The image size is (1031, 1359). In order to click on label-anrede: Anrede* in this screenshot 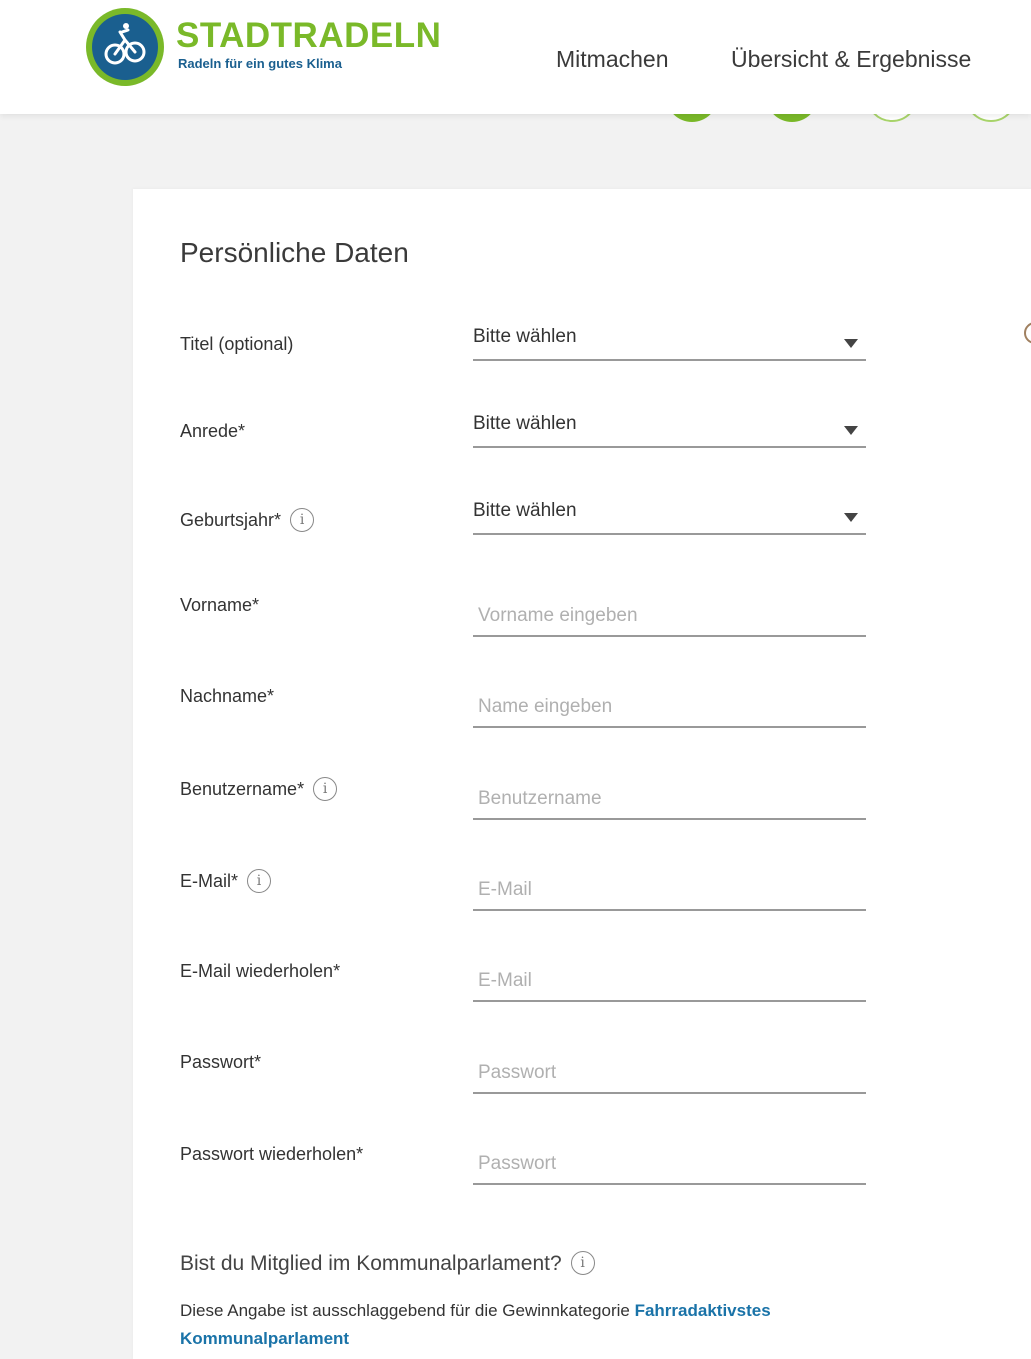, I will do `click(213, 431)`.